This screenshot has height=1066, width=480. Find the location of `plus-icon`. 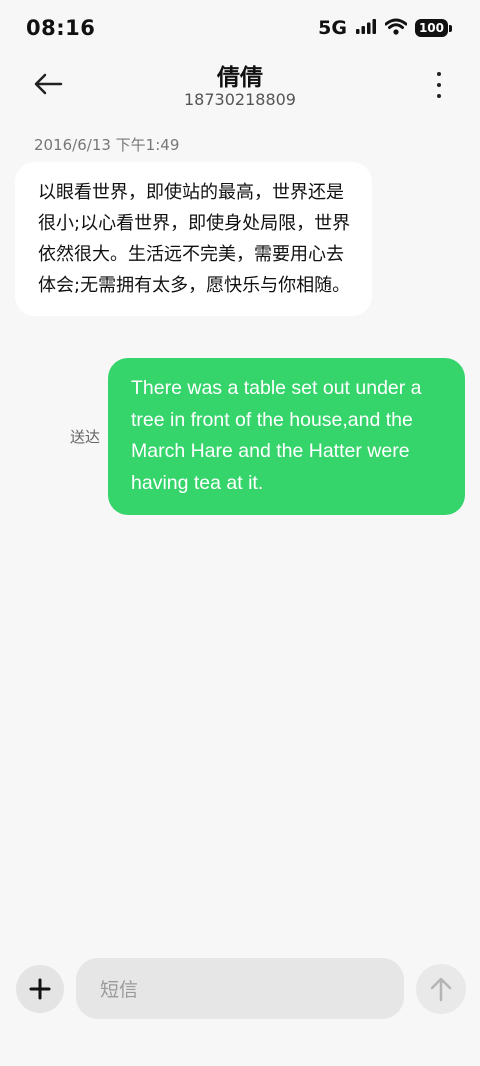

plus-icon is located at coordinates (40, 989).